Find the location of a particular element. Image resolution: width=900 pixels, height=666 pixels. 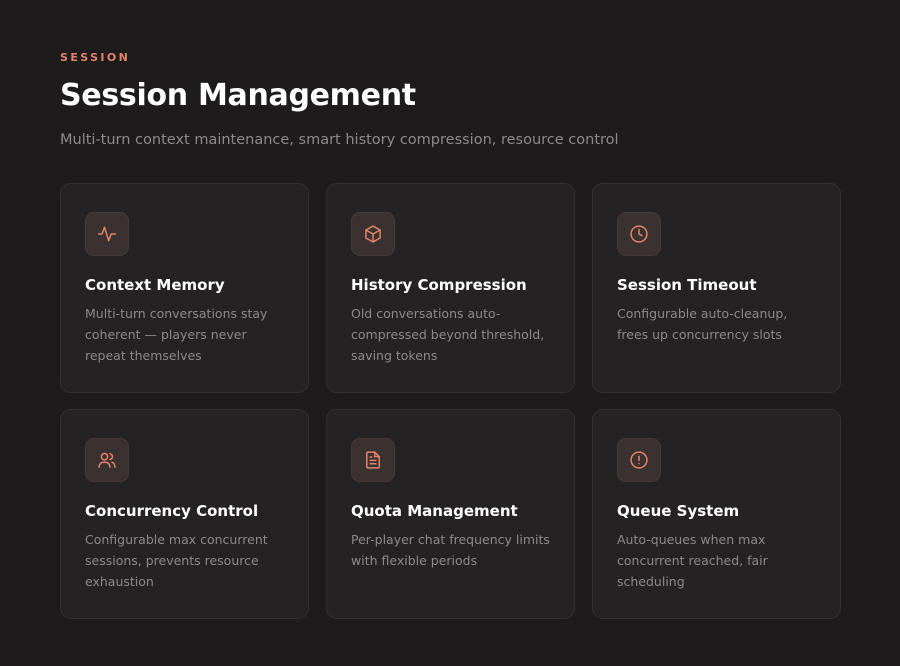

feature-card-title: Session Timeout is located at coordinates (687, 285).